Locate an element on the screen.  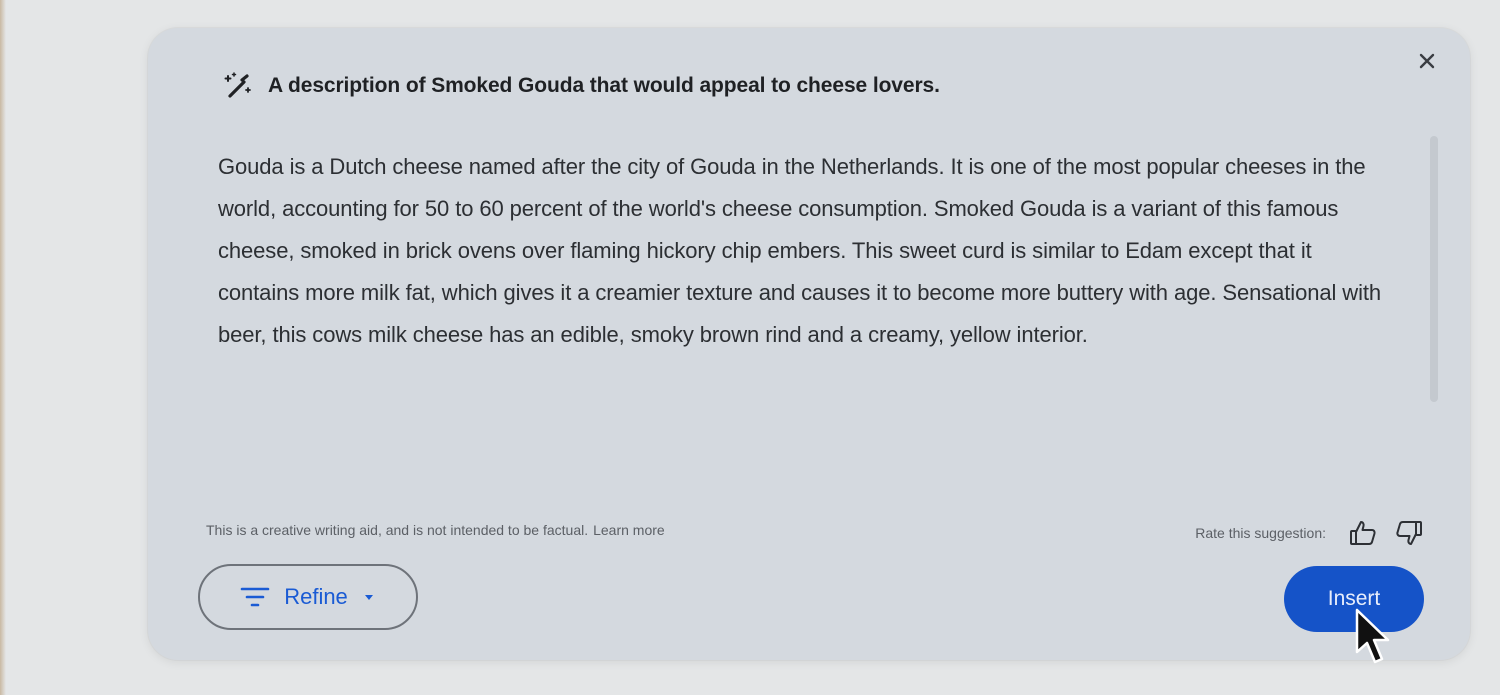
thumbs-down-button is located at coordinates (1409, 533).